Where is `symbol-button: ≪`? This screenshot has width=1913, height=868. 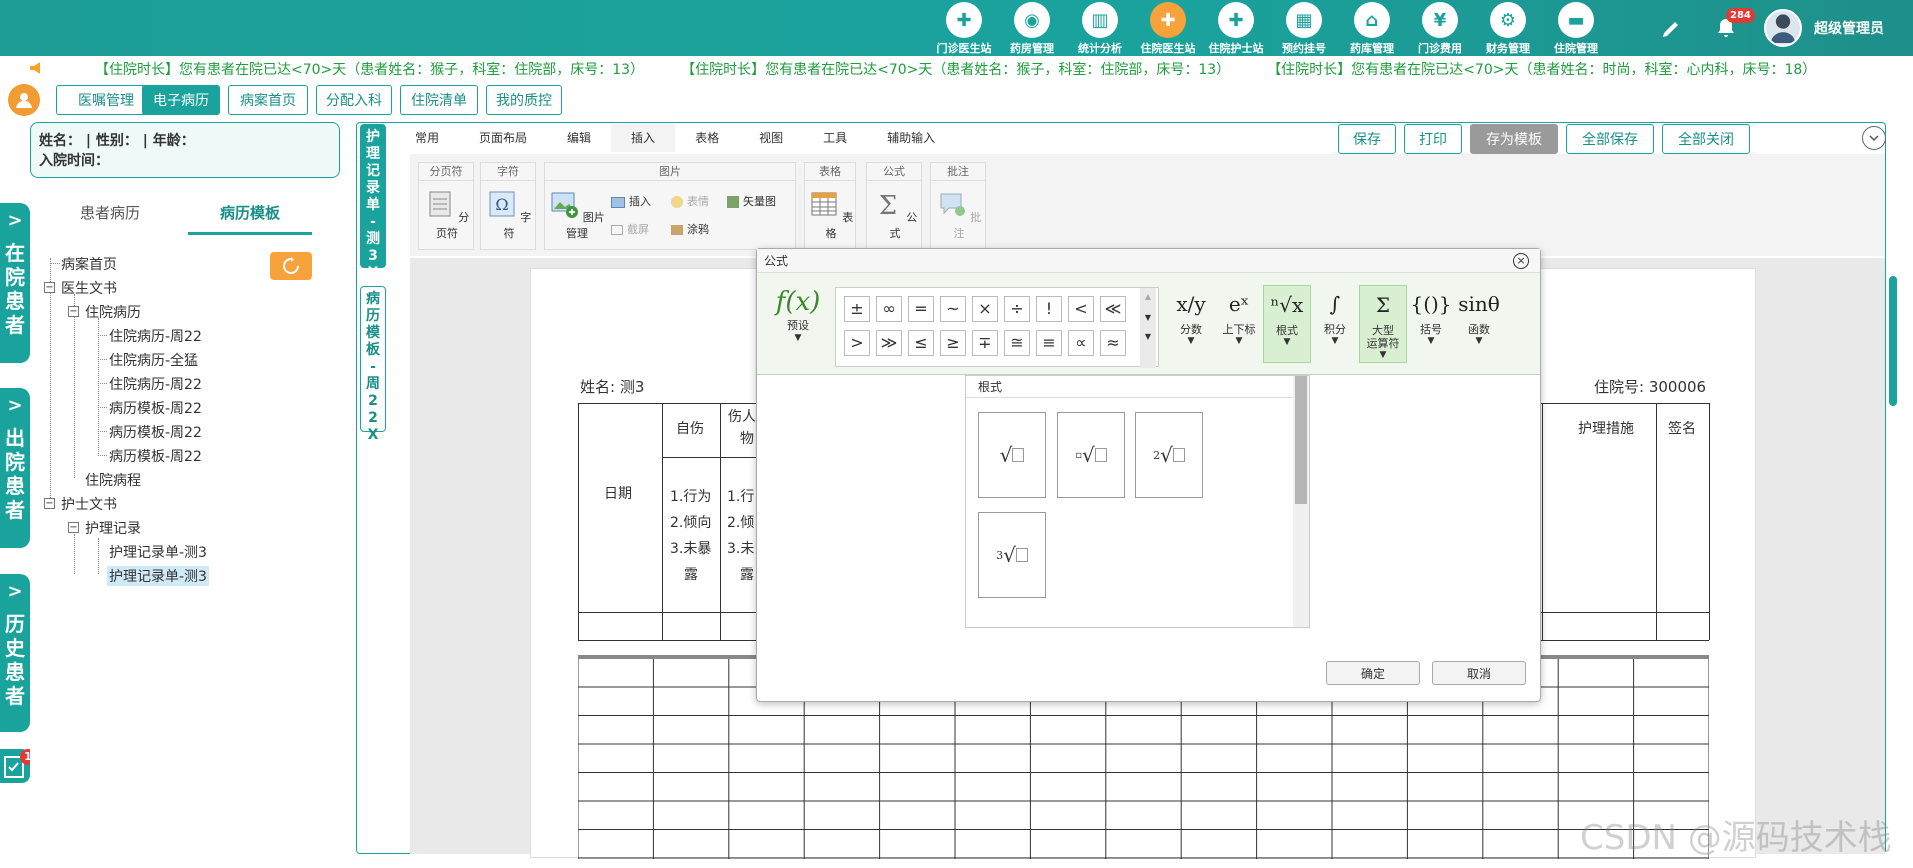
symbol-button: ≪ is located at coordinates (1113, 309).